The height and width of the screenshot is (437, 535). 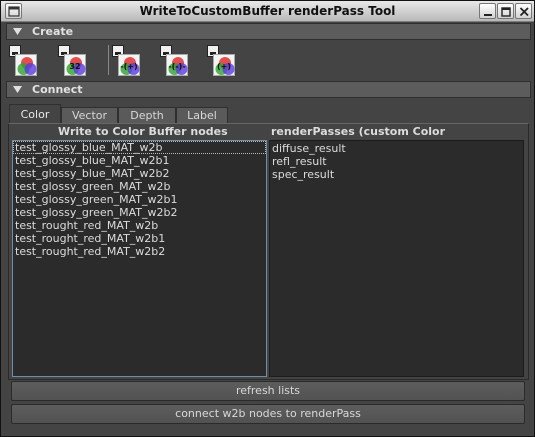 What do you see at coordinates (75, 66) in the screenshot?
I see `tool-glyph: 32` at bounding box center [75, 66].